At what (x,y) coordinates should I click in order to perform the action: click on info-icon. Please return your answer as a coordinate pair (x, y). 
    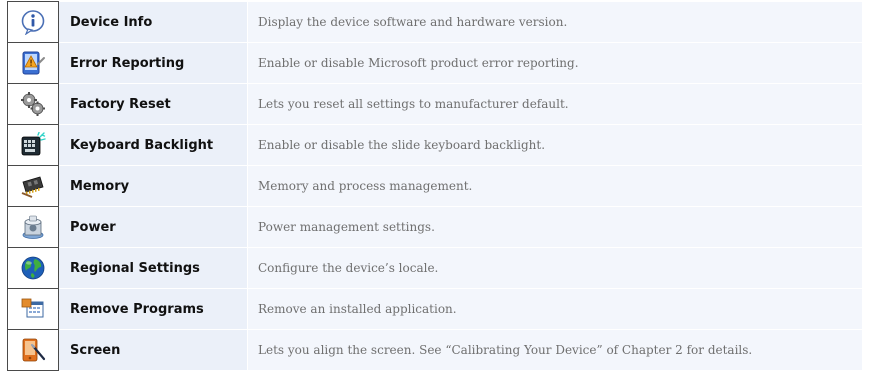
    Looking at the image, I should click on (33, 22).